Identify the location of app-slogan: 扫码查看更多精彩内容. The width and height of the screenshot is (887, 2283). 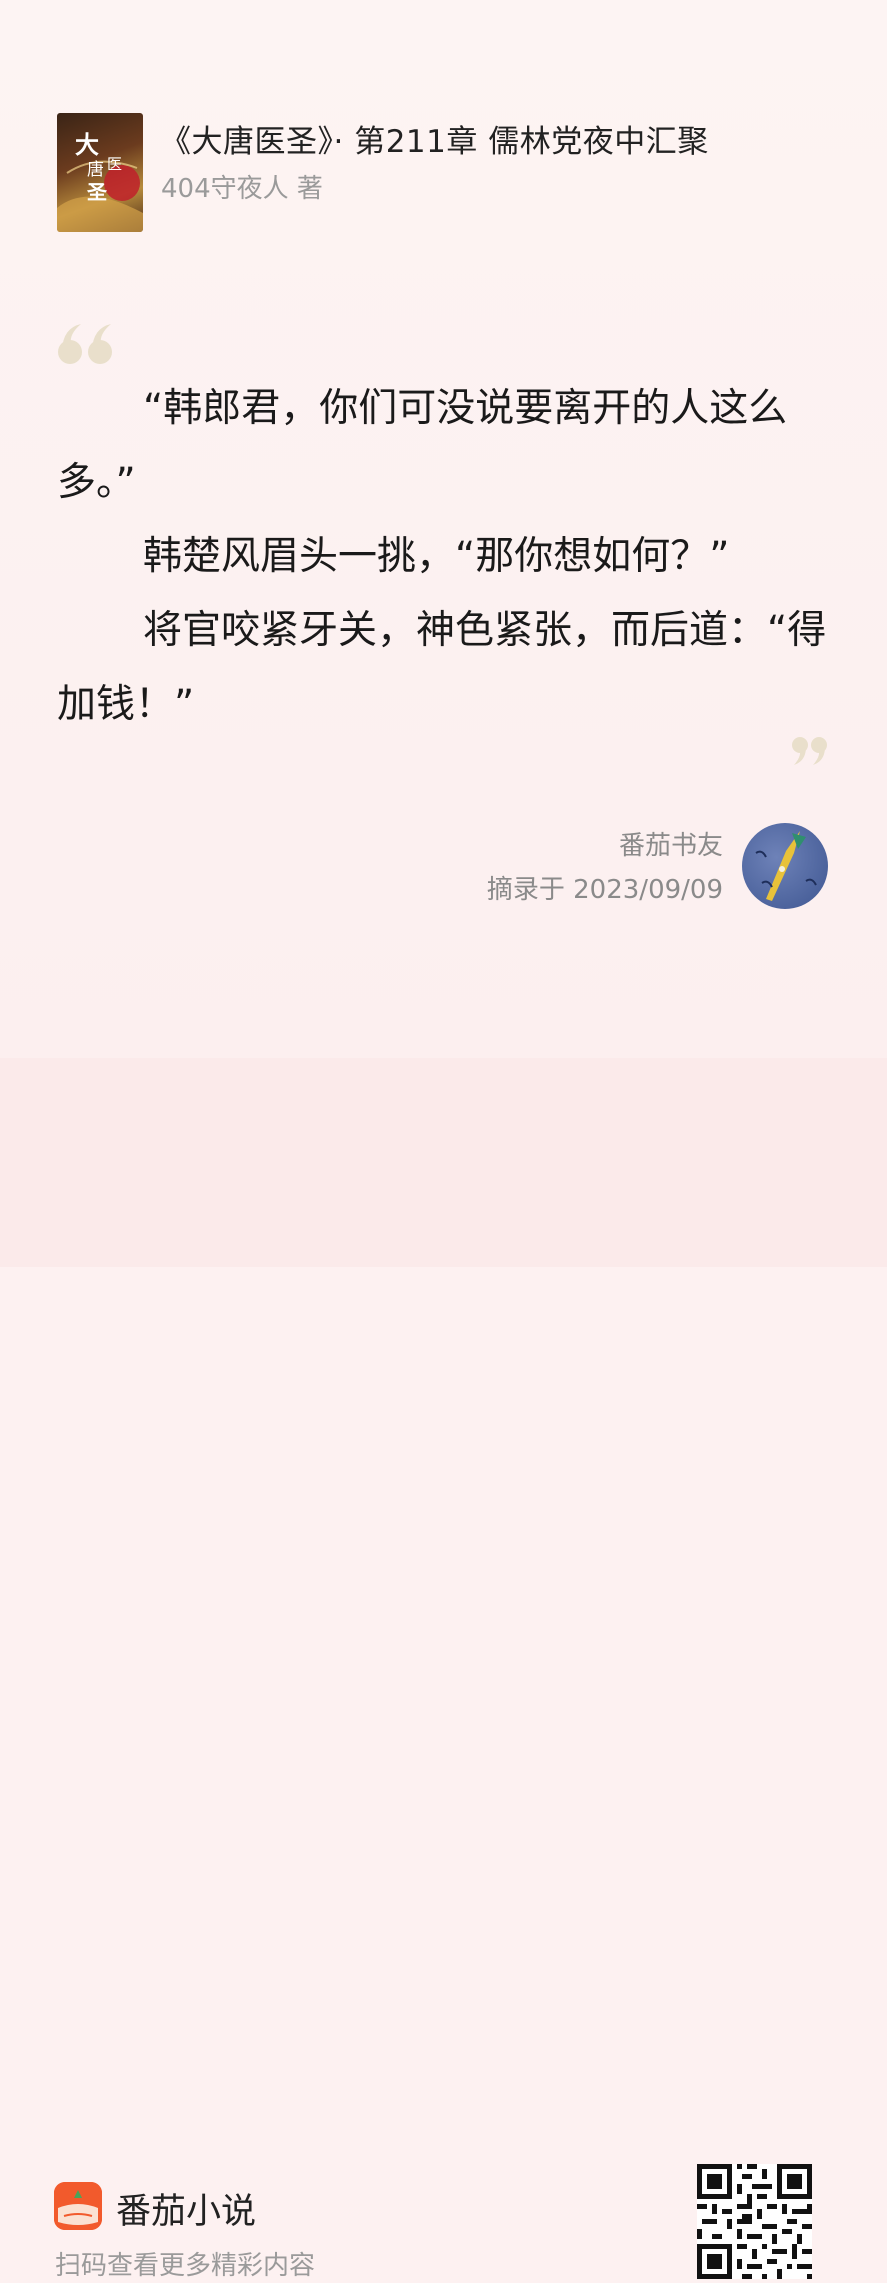
(185, 2266).